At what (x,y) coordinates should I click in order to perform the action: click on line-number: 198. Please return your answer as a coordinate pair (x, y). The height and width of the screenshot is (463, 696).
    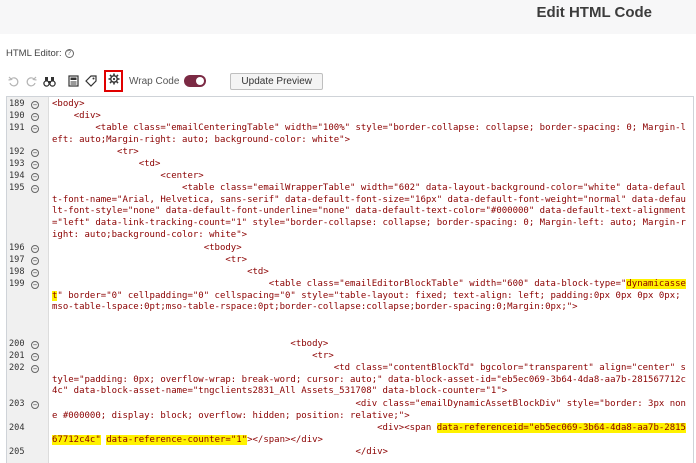
    Looking at the image, I should click on (17, 272).